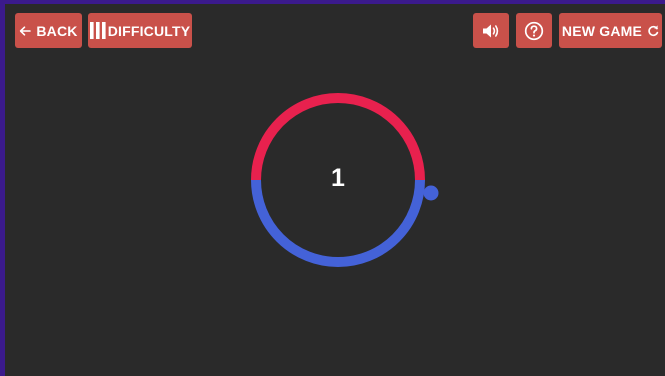 Image resolution: width=665 pixels, height=376 pixels. Describe the element at coordinates (431, 193) in the screenshot. I see `player-ball` at that location.